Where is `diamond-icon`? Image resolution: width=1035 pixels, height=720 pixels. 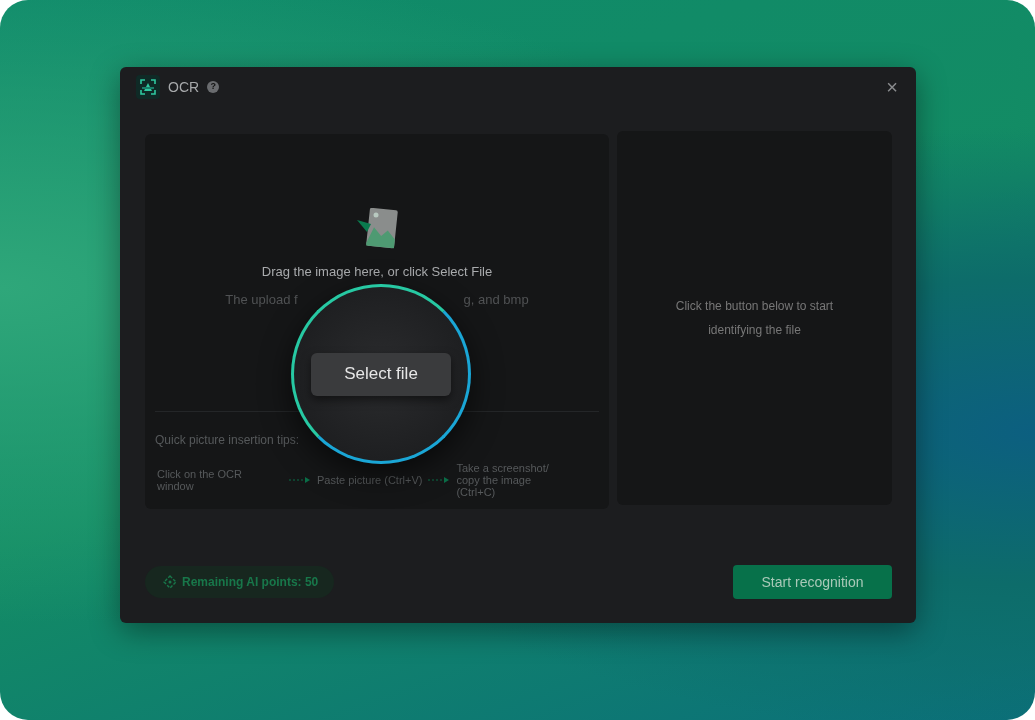 diamond-icon is located at coordinates (170, 582).